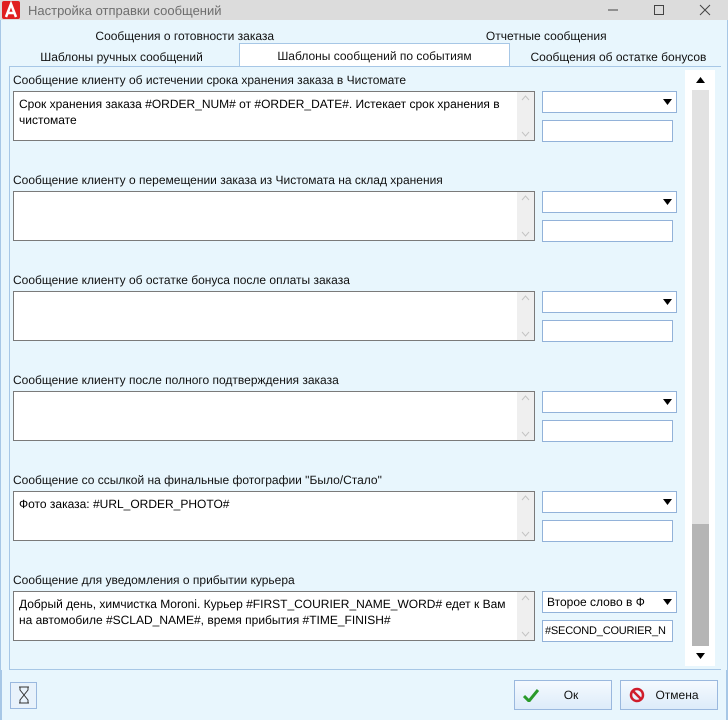 This screenshot has height=720, width=728. I want to click on message-field: Добрый день, химчистка Moroni. Курьер #FIRST_COURIER_NAME_WORD# едет к Вам на автомобиле #SCLAD_NAME#, время прибытия #TIME_FINISH#, so click(274, 616).